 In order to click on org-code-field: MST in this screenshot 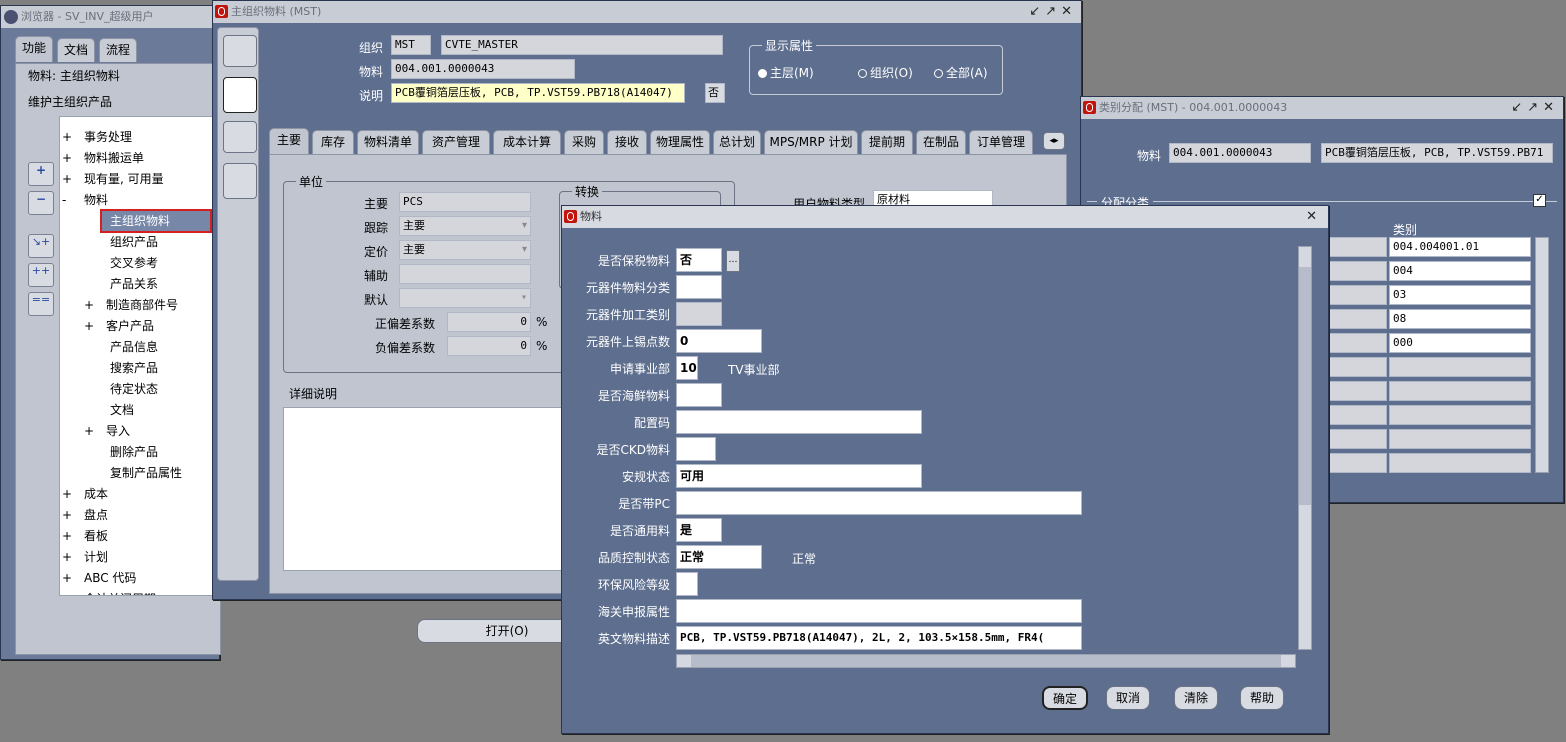, I will do `click(411, 45)`.